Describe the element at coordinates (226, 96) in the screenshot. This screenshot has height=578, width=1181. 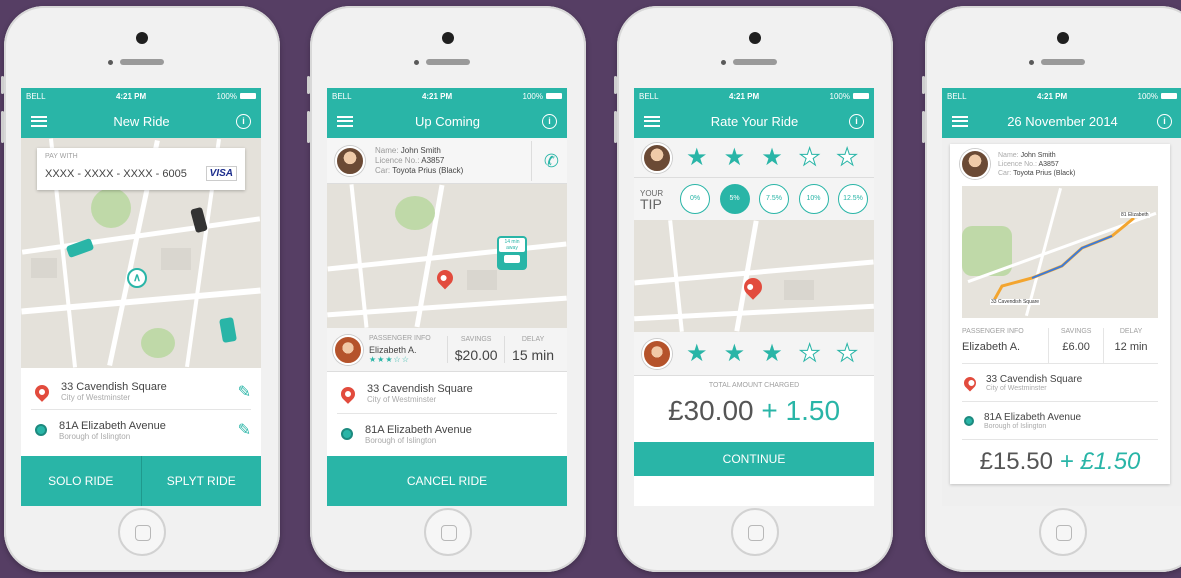
I see `battery-text: 100%` at that location.